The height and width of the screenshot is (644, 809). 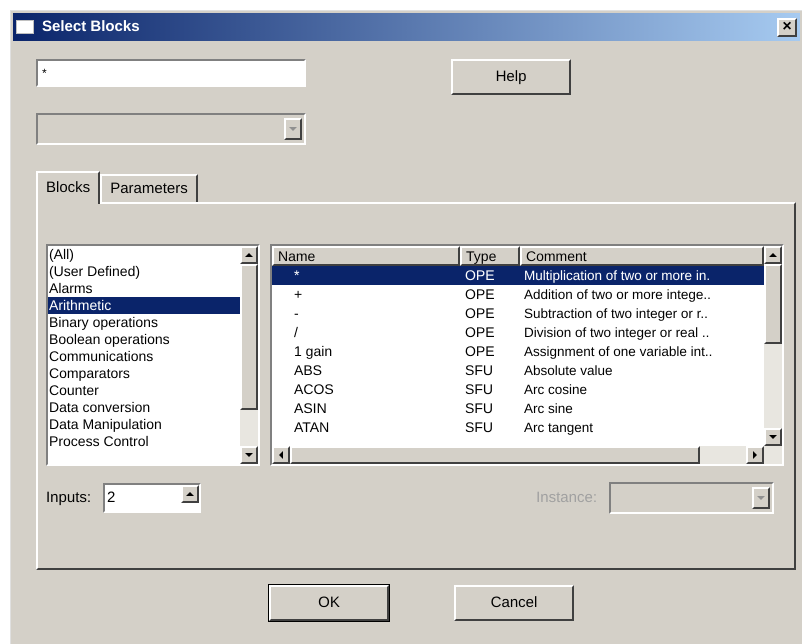 I want to click on tab: Parameters, so click(x=149, y=188).